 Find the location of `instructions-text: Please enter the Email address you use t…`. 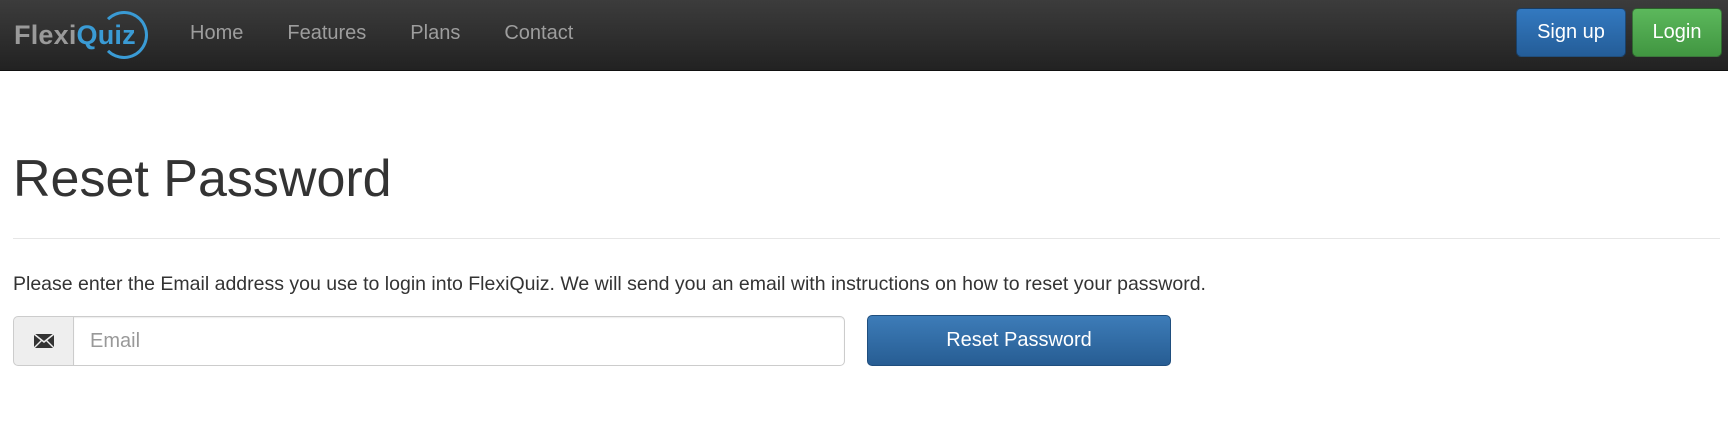

instructions-text: Please enter the Email address you use t… is located at coordinates (609, 284).